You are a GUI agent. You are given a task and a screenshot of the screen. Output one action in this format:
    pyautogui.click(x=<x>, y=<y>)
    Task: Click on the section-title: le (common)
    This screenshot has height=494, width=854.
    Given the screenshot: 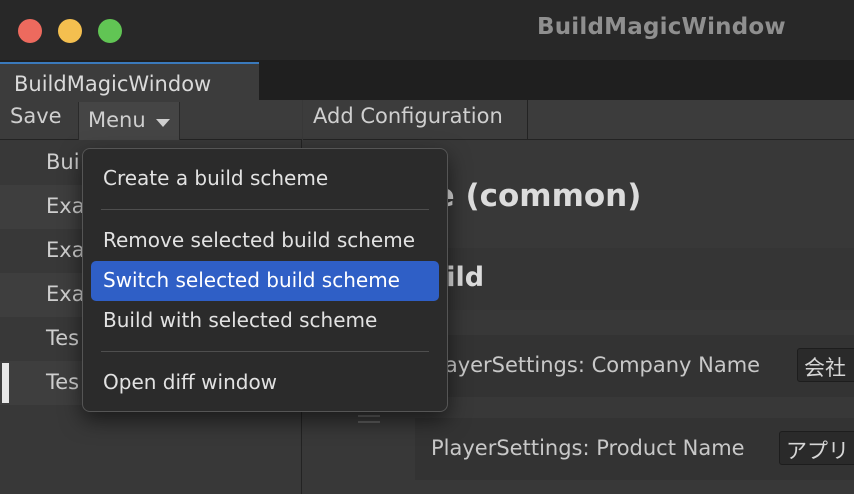 What is the action you would take?
    pyautogui.click(x=532, y=196)
    